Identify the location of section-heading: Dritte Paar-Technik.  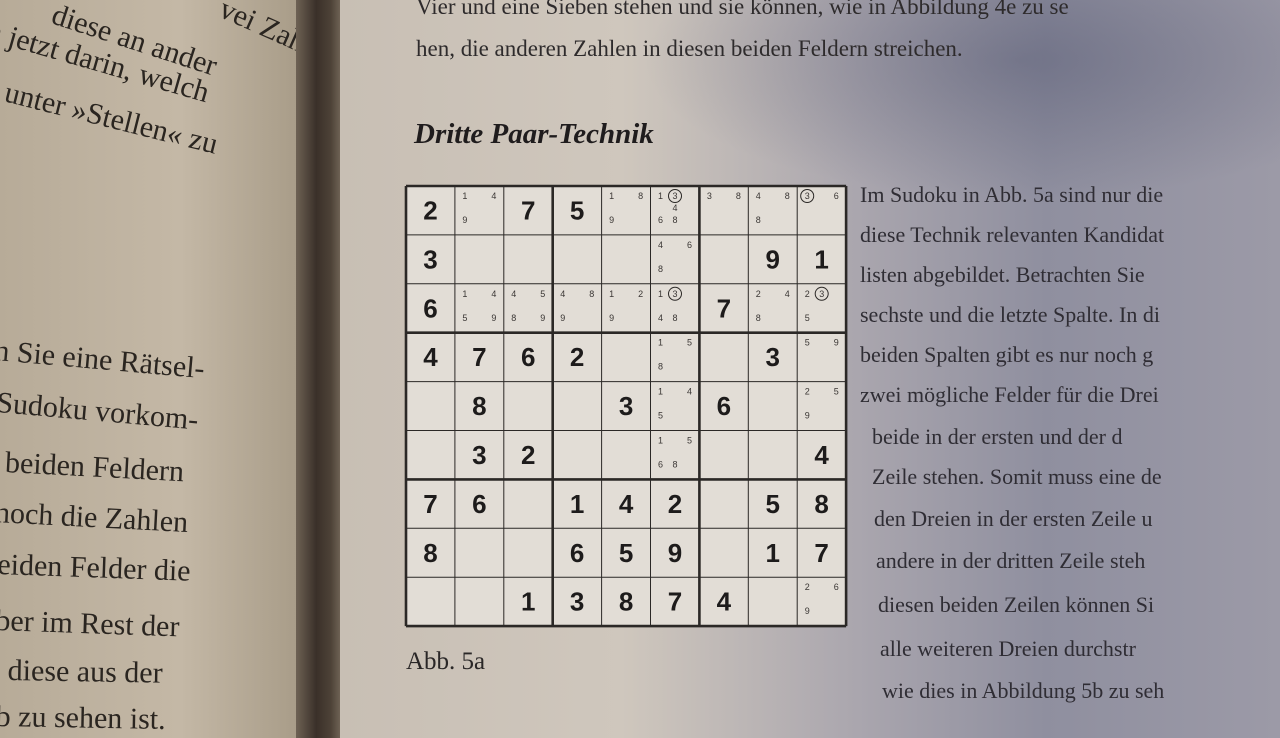
(534, 134).